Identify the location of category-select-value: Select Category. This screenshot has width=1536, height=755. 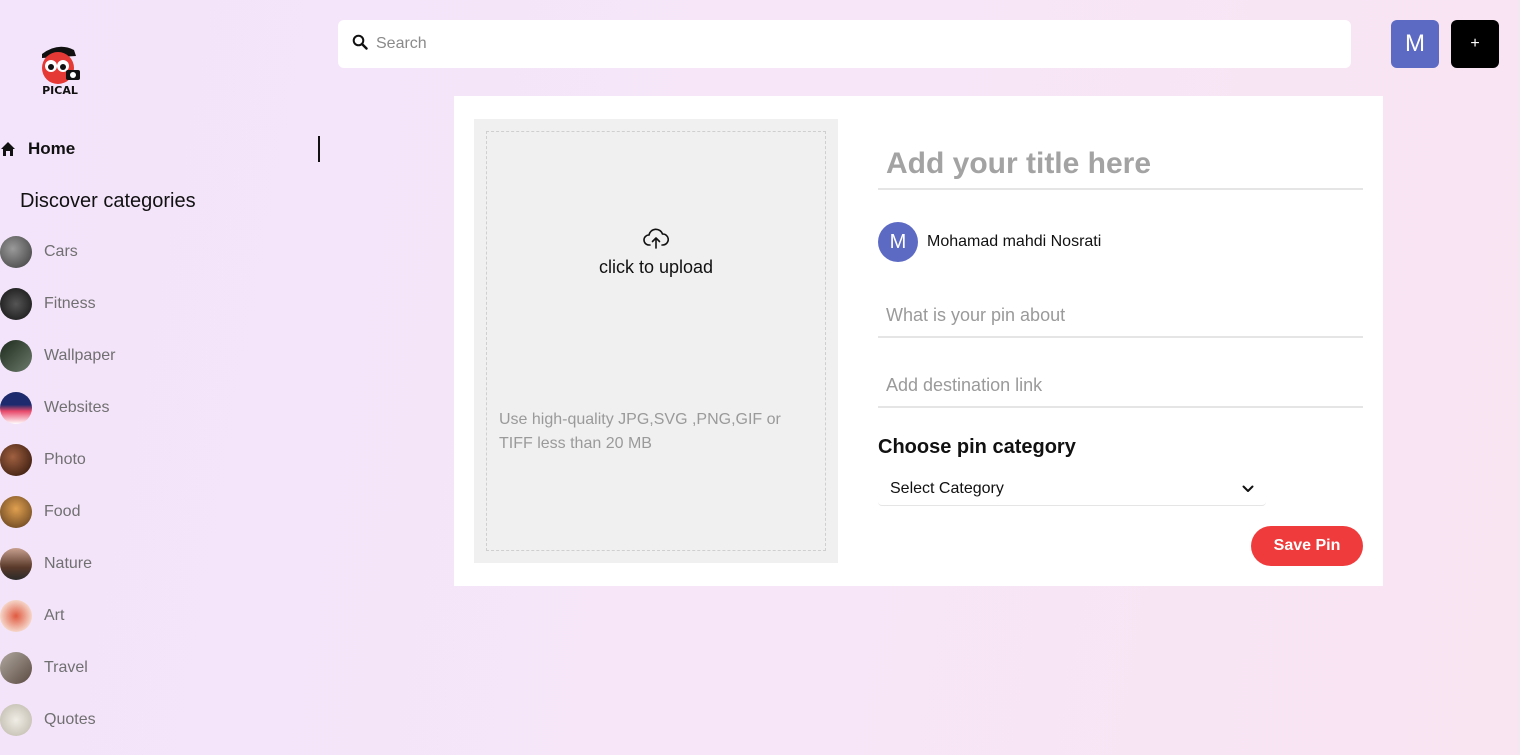
(947, 488).